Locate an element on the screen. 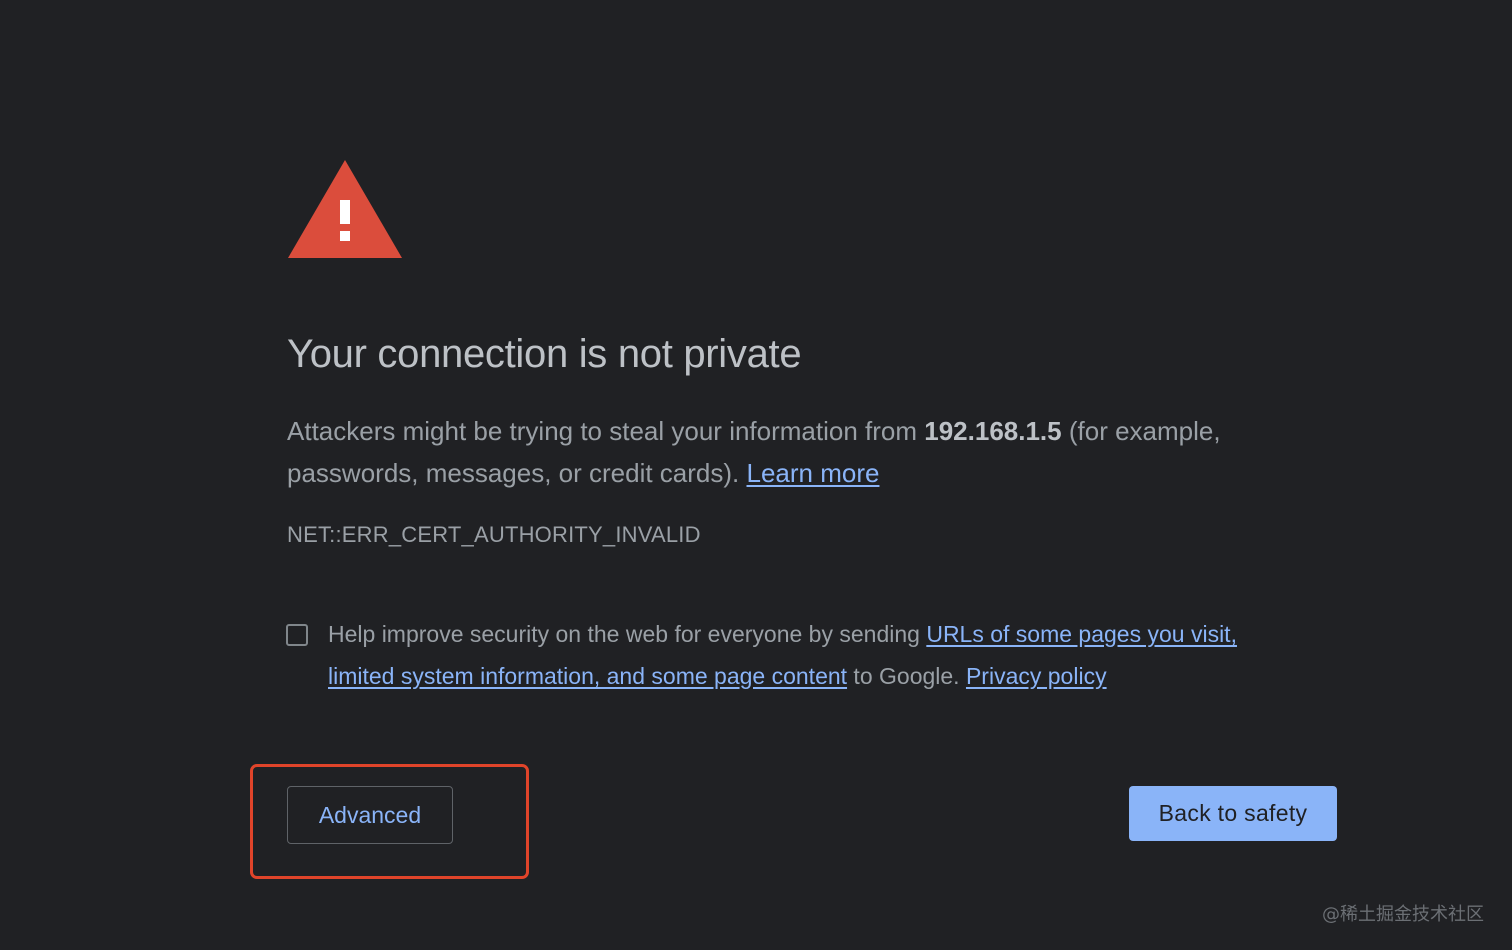 Image resolution: width=1512 pixels, height=950 pixels. advanced-button: Advanced is located at coordinates (370, 815).